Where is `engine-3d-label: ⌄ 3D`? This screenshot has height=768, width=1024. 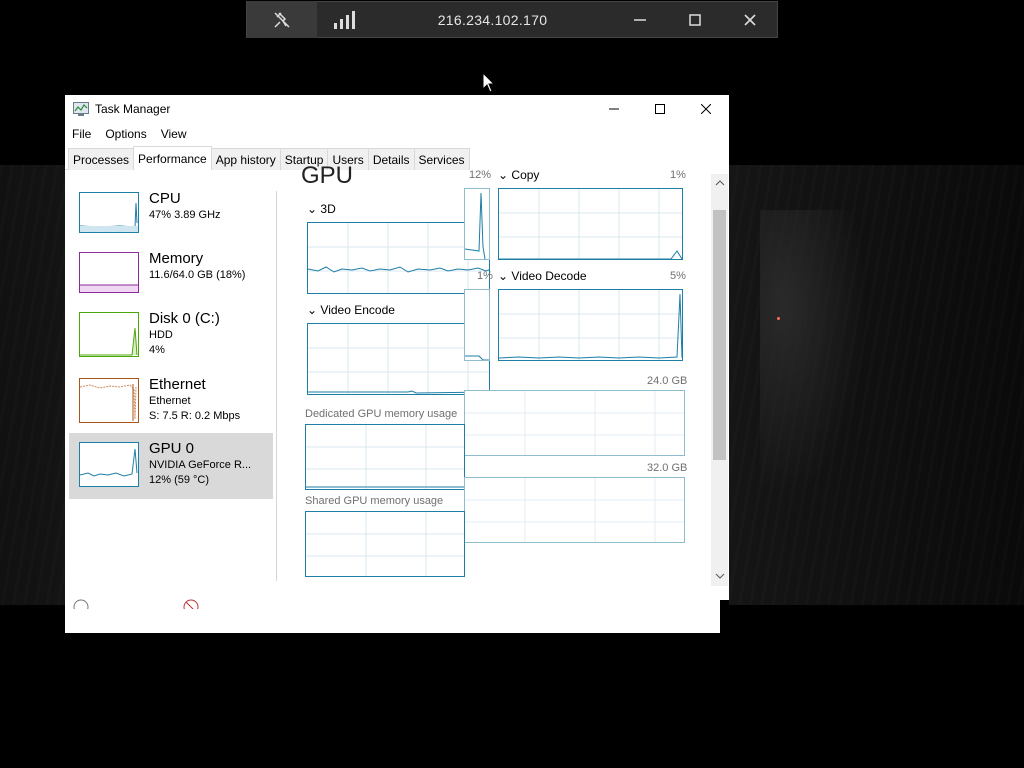 engine-3d-label: ⌄ 3D is located at coordinates (321, 209).